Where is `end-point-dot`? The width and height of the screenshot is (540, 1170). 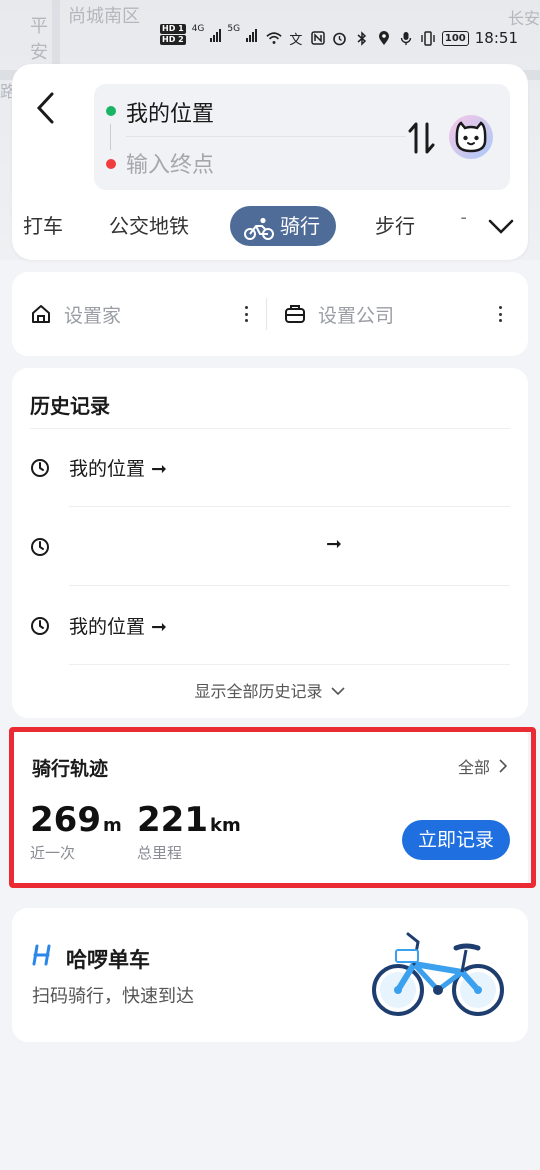 end-point-dot is located at coordinates (111, 164).